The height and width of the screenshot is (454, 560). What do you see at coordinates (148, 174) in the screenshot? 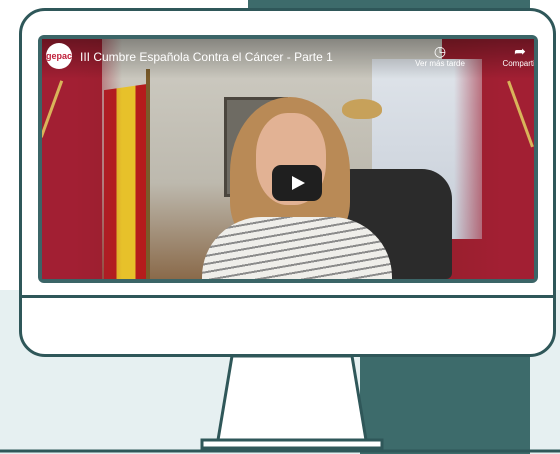
I see `video-scene-flag-pole` at bounding box center [148, 174].